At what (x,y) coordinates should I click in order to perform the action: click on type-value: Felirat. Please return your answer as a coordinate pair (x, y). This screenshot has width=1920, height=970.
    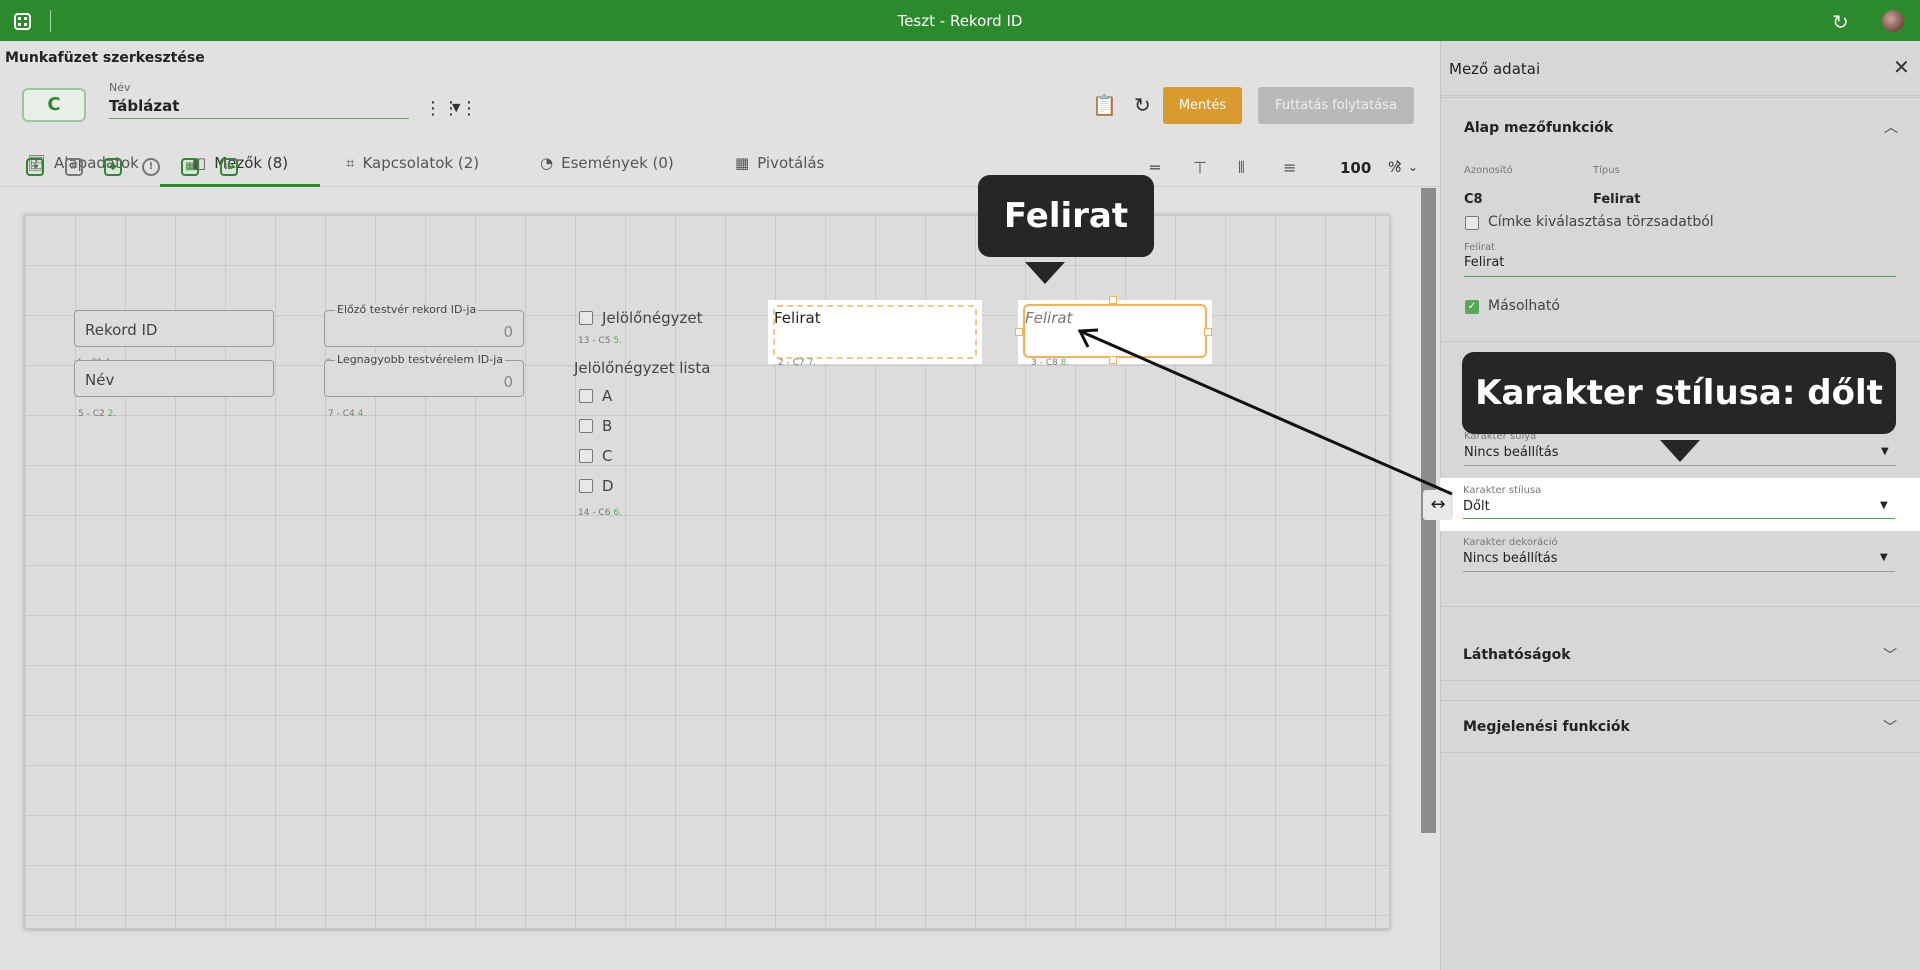
    Looking at the image, I should click on (1617, 199).